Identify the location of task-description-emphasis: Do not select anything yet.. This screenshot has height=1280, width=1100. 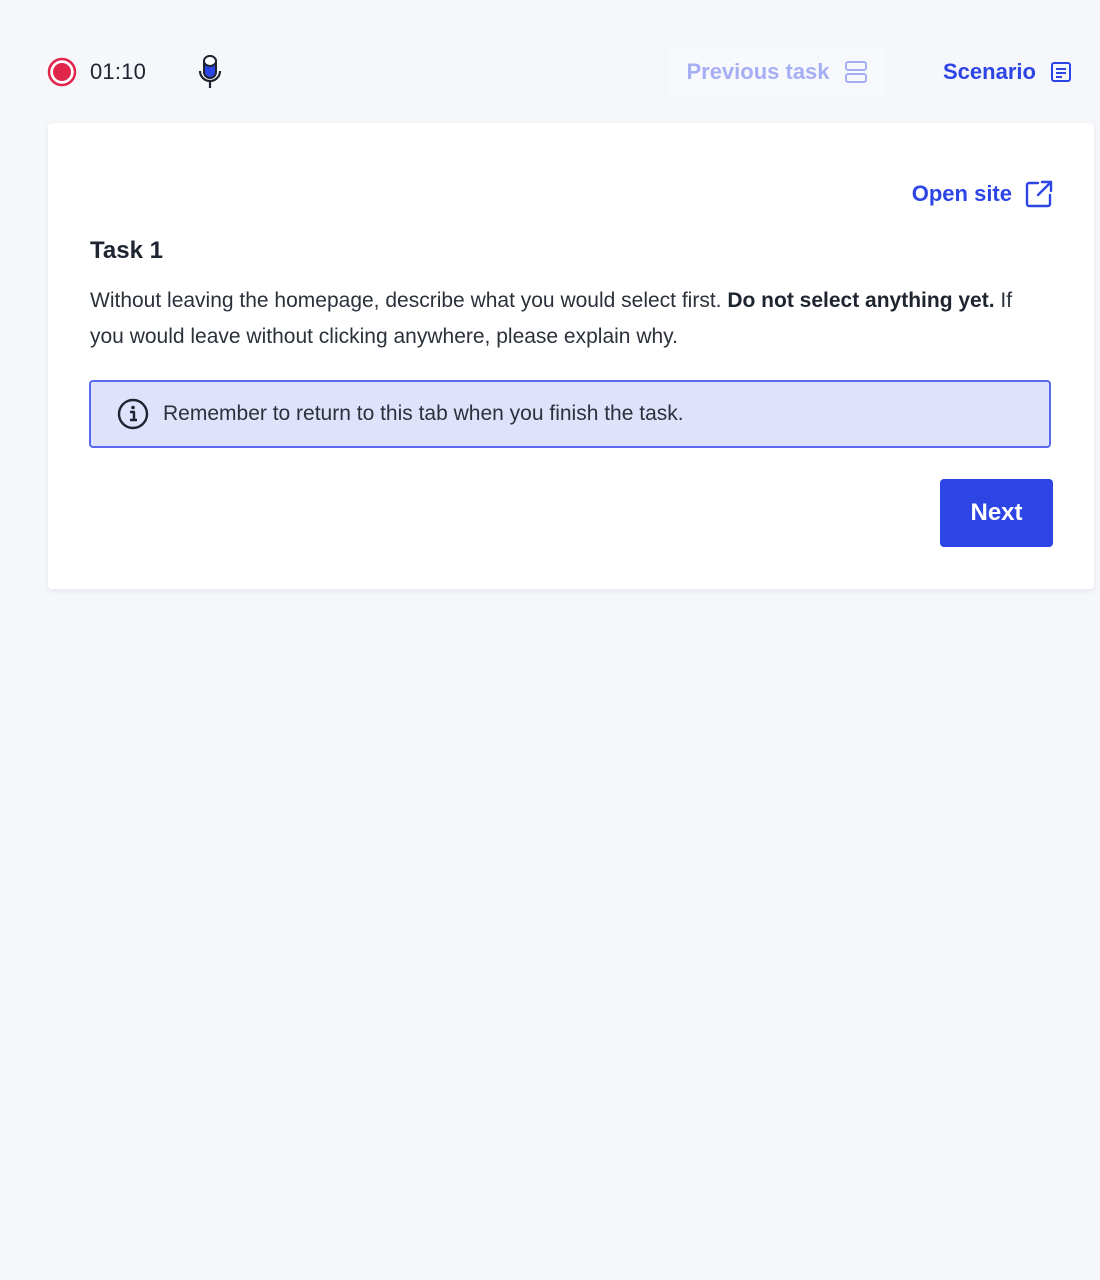
(861, 300).